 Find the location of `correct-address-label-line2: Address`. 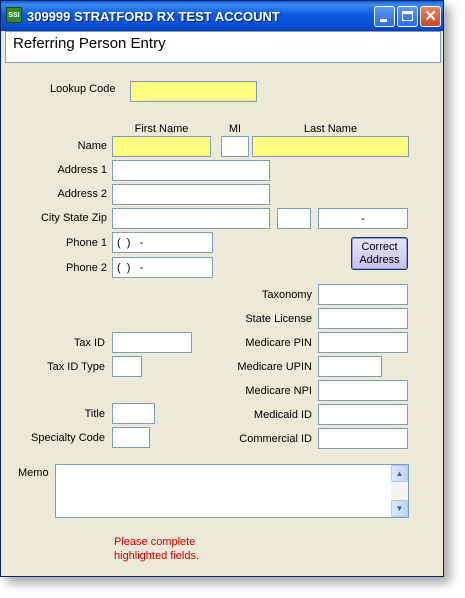

correct-address-label-line2: Address is located at coordinates (379, 260).